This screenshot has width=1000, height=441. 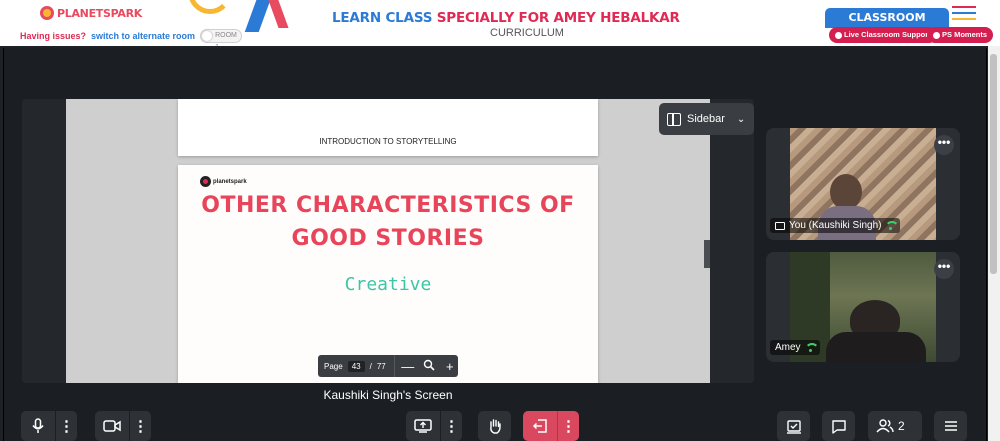 I want to click on slide-title-line-2: GOOD STORIES, so click(x=388, y=238).